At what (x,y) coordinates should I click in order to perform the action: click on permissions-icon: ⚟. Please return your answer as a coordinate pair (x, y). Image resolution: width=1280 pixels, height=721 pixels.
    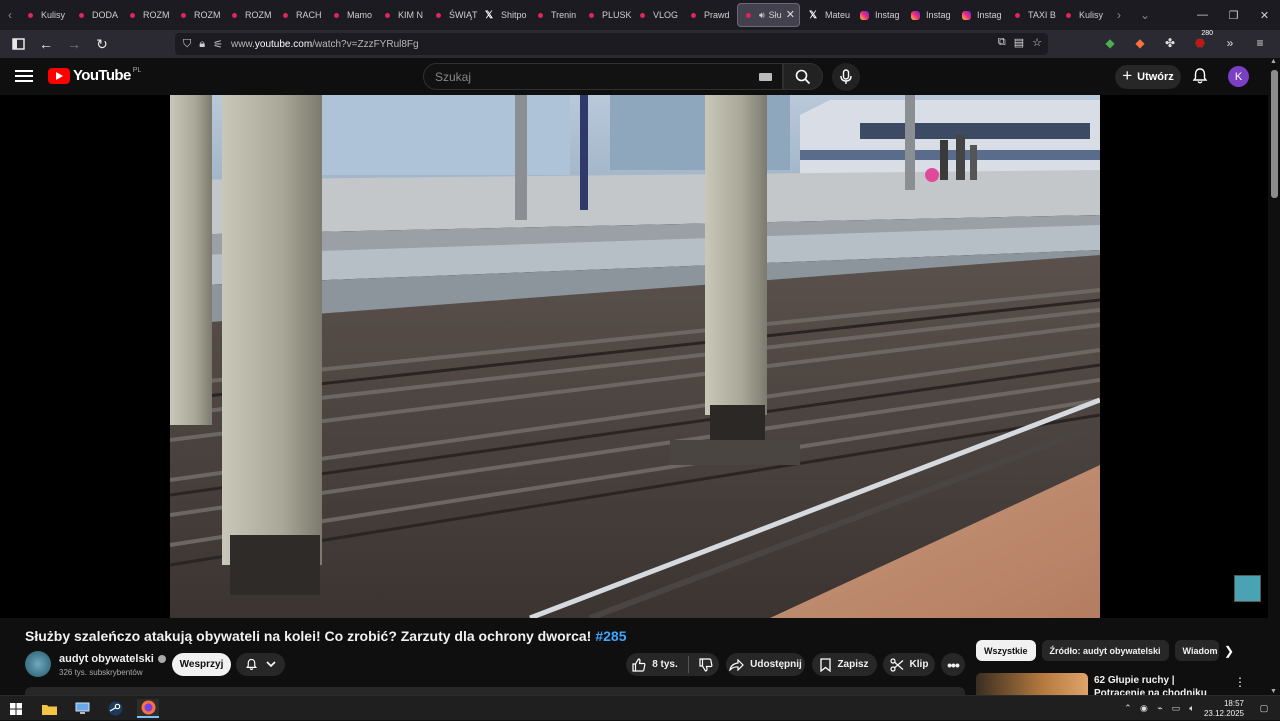
    Looking at the image, I should click on (218, 44).